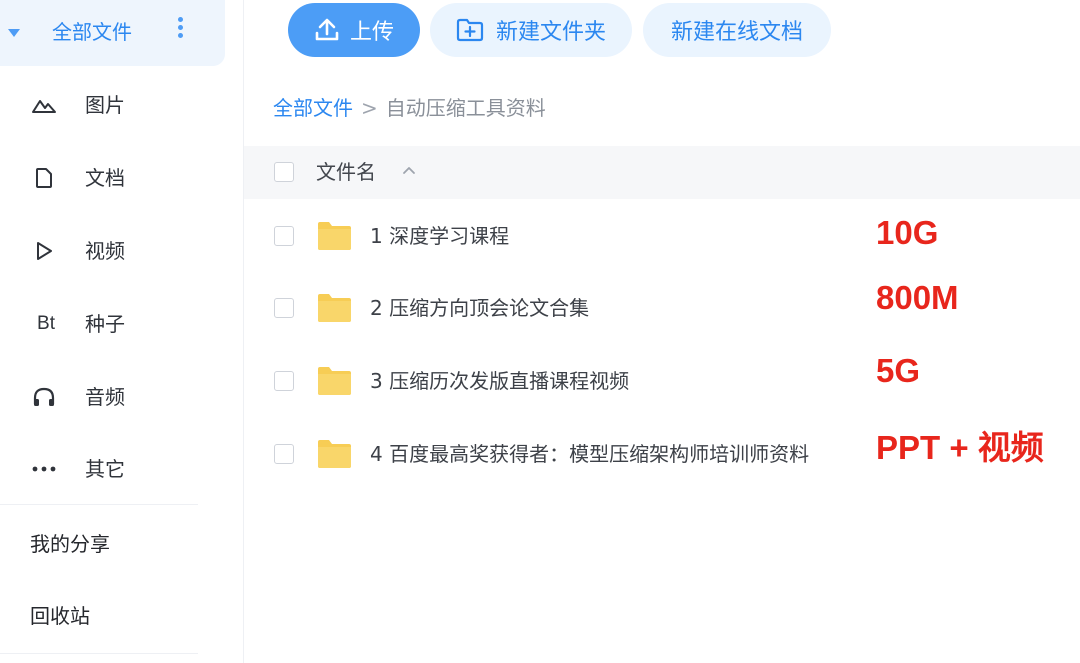 This screenshot has height=663, width=1080. What do you see at coordinates (499, 381) in the screenshot?
I see `file-name: 3 压缩历次发版直播课程视频` at bounding box center [499, 381].